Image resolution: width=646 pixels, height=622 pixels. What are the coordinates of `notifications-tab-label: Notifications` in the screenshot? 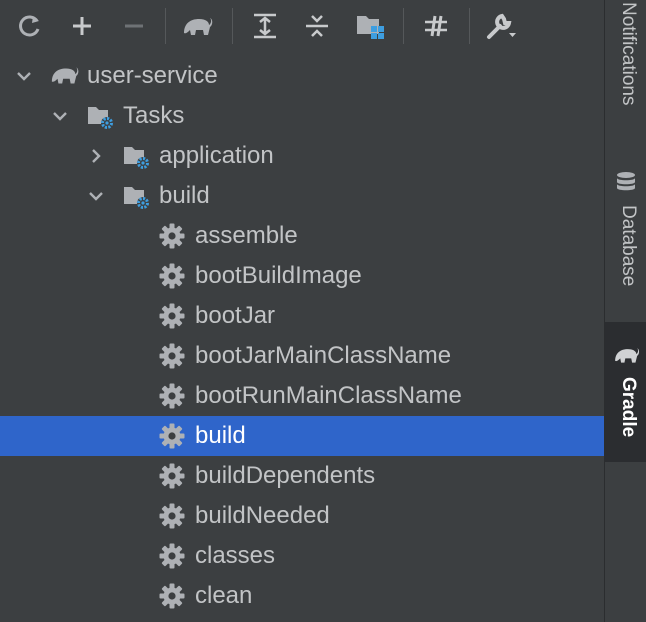 It's located at (628, 54).